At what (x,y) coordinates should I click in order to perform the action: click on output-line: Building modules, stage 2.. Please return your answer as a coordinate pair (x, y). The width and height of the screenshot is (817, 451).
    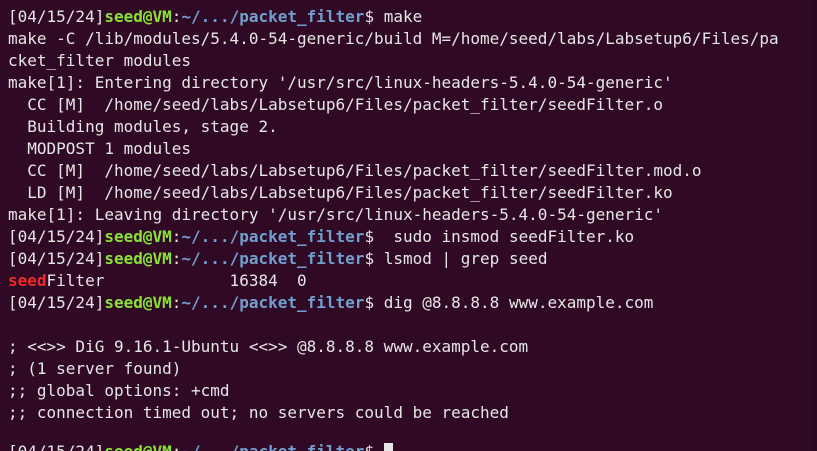
    Looking at the image, I should click on (143, 126).